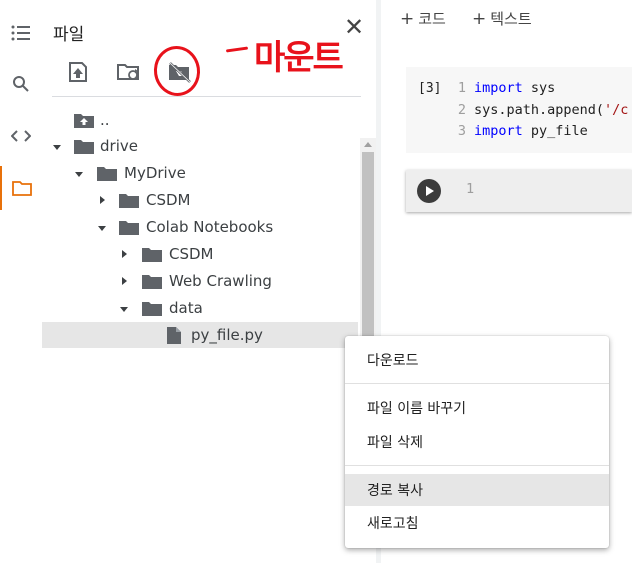 The image size is (632, 563). I want to click on tree-row-parent: .., so click(200, 120).